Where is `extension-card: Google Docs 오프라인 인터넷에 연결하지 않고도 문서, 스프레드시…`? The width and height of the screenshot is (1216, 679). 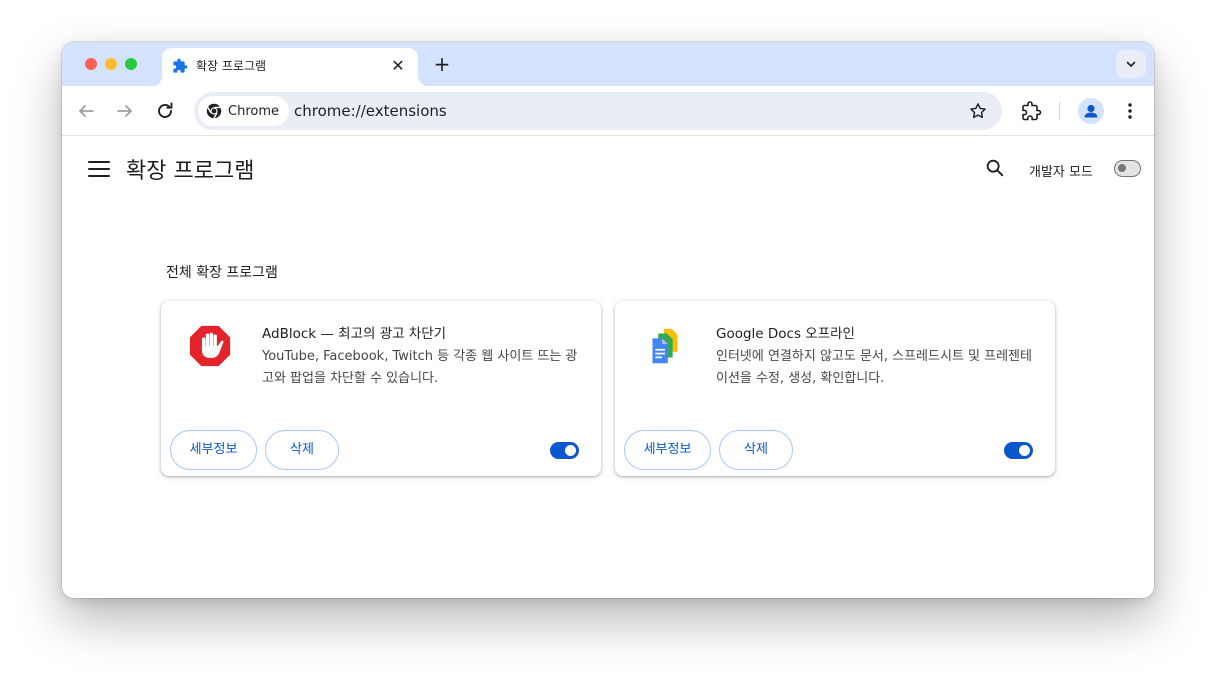
extension-card: Google Docs 오프라인 인터넷에 연결하지 않고도 문서, 스프레드시… is located at coordinates (835, 388).